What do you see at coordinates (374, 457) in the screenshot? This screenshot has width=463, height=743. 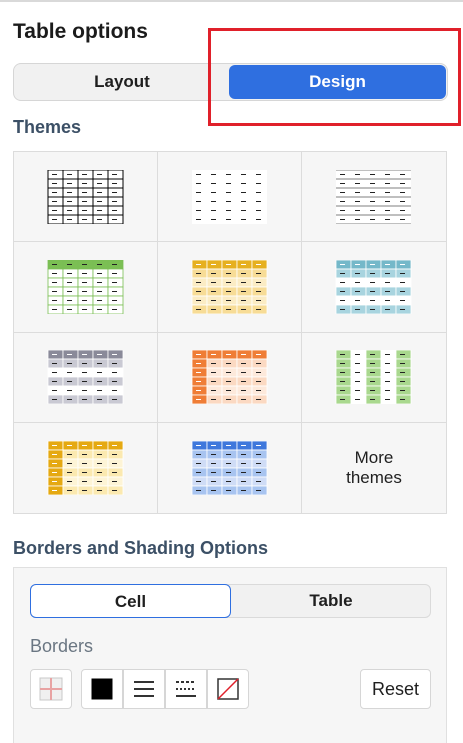 I see `more-themes-label-line1: More` at bounding box center [374, 457].